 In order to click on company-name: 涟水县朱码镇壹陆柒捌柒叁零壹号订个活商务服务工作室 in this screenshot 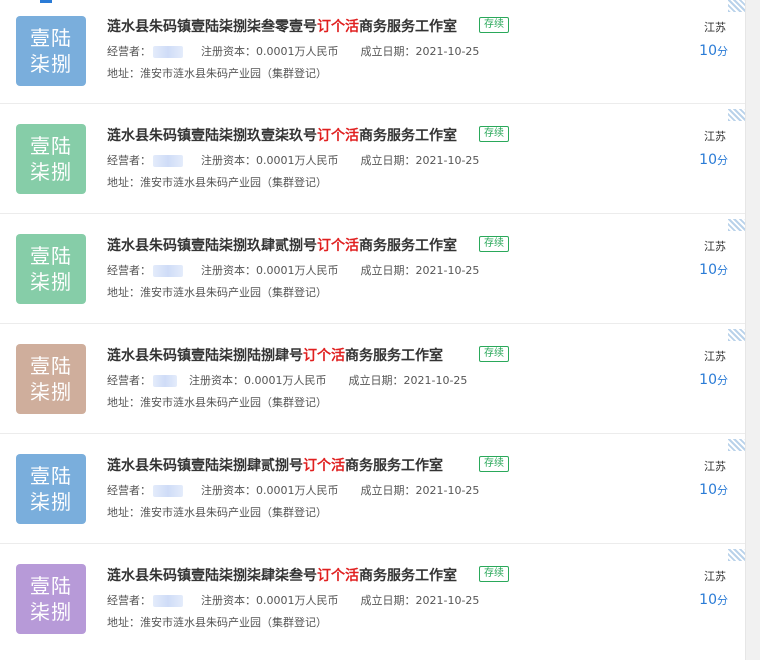, I will do `click(282, 26)`.